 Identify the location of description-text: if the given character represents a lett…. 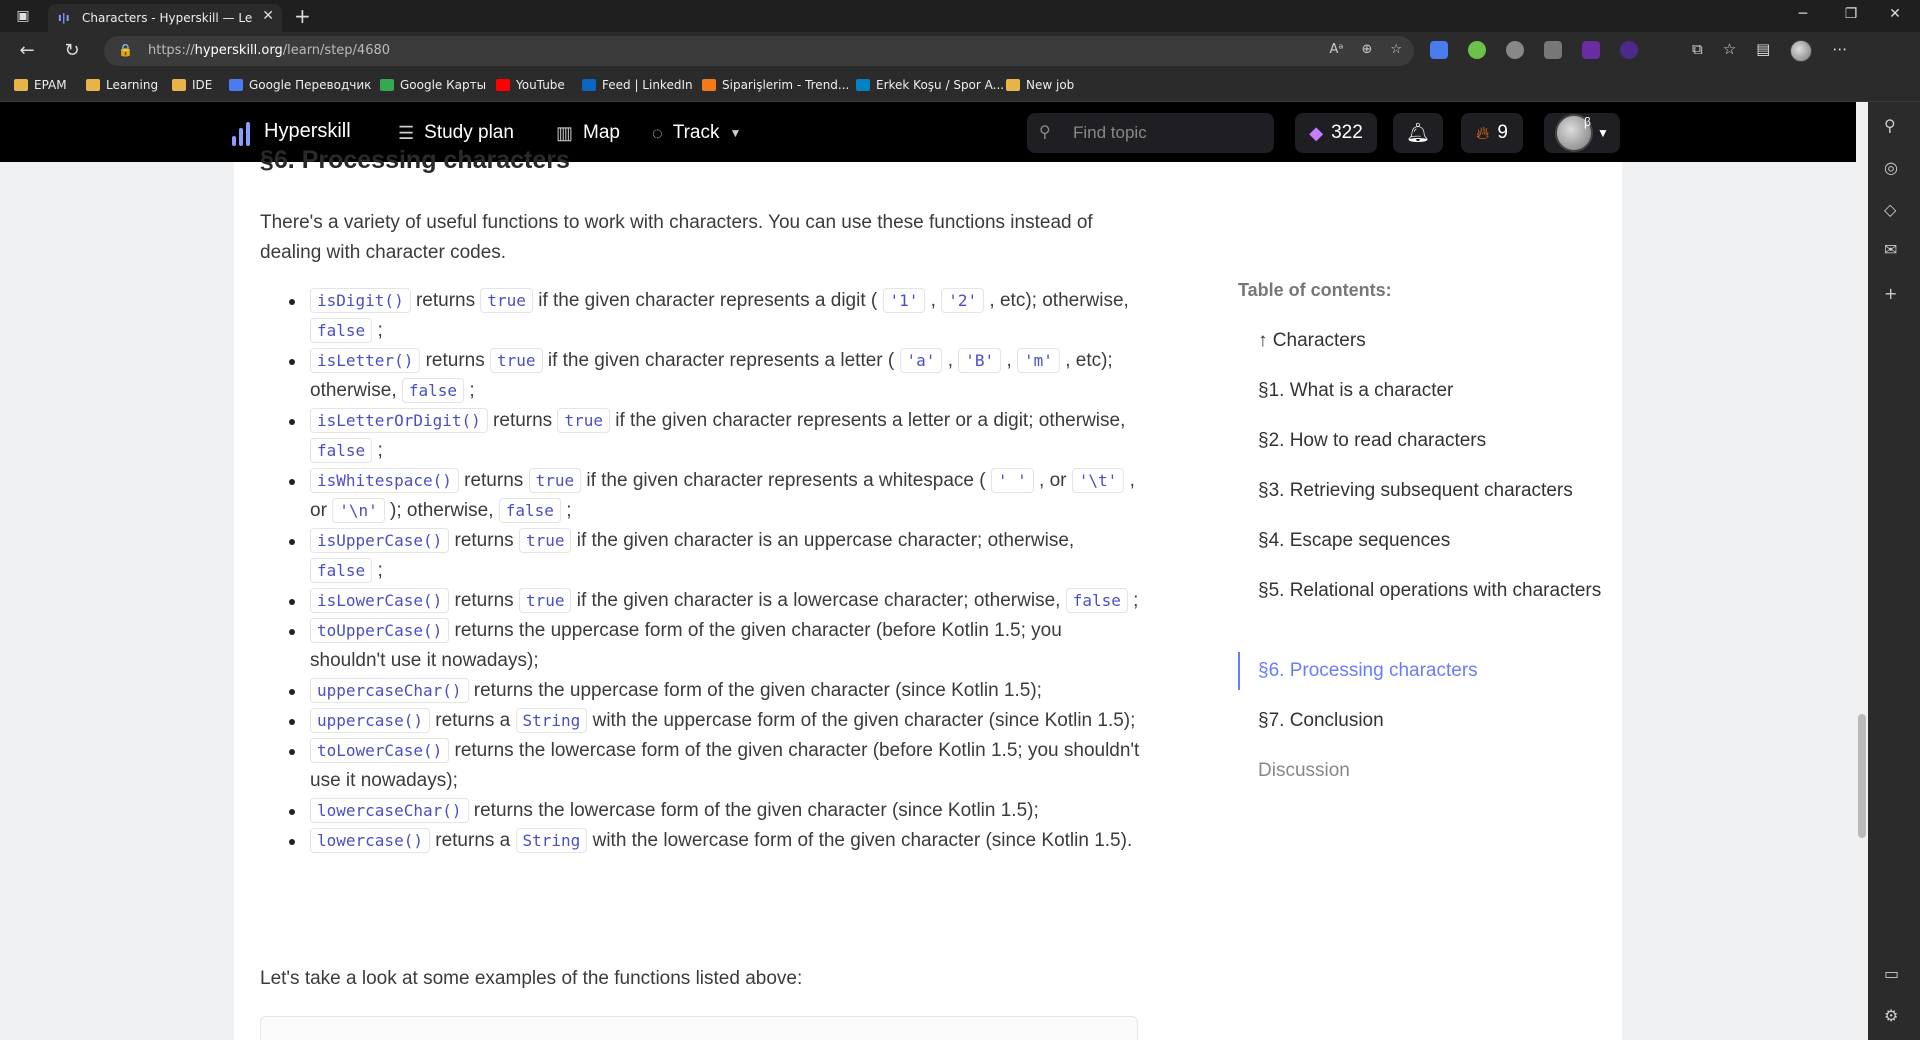
(721, 360).